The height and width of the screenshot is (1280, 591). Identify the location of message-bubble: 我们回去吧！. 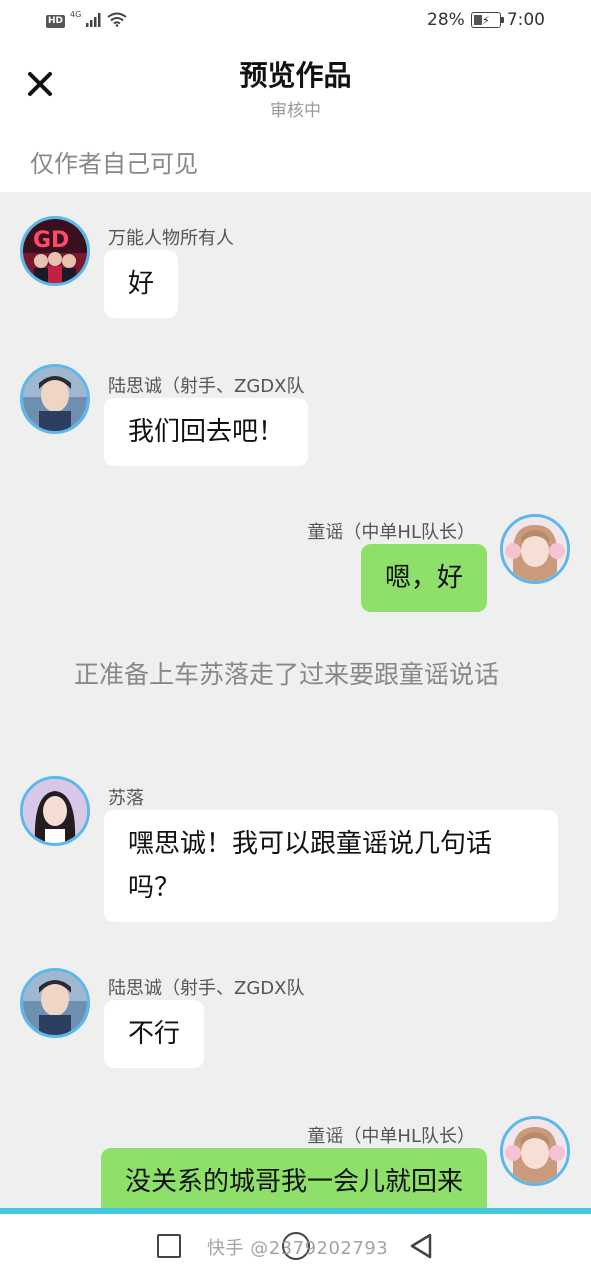
(206, 432).